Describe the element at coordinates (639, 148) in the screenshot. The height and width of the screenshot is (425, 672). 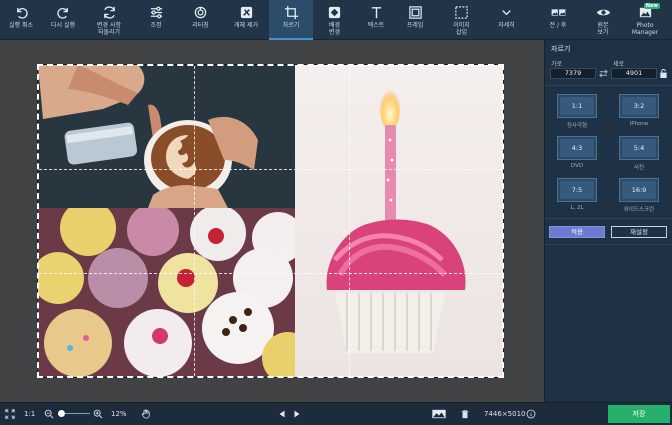
I see `ratio-value: 5:4` at that location.